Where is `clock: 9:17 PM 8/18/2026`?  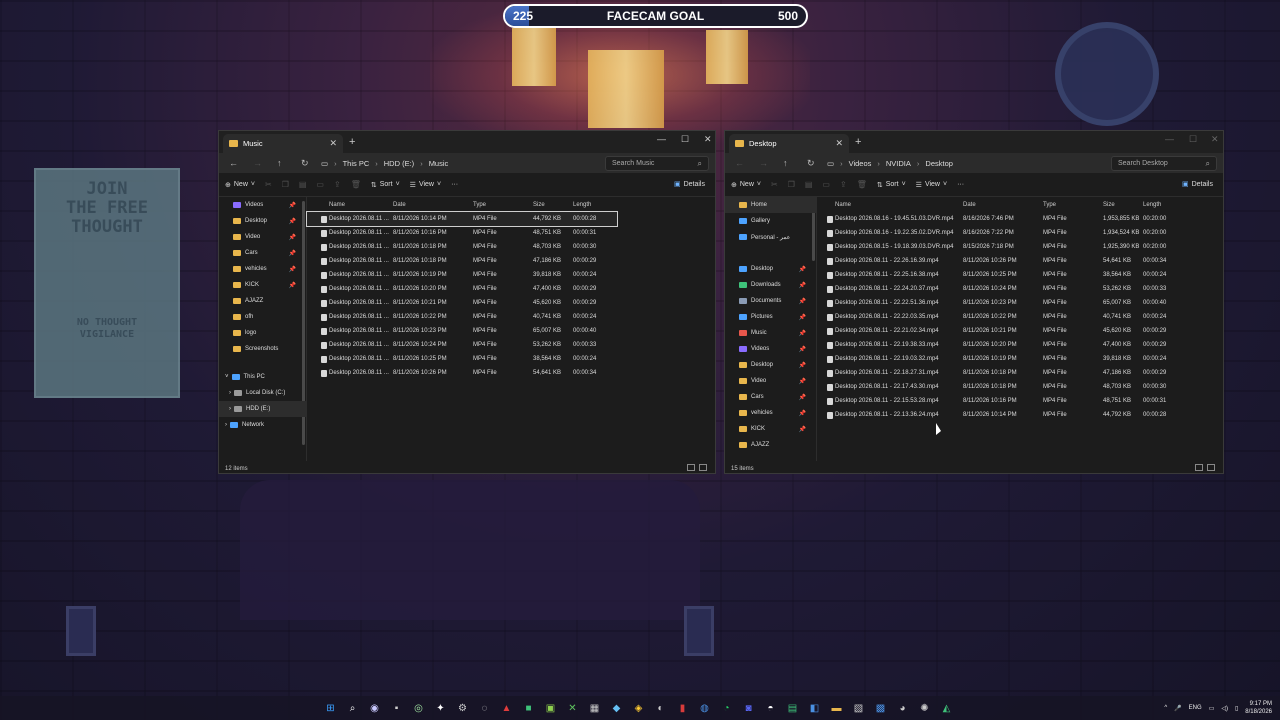 clock: 9:17 PM 8/18/2026 is located at coordinates (1258, 708).